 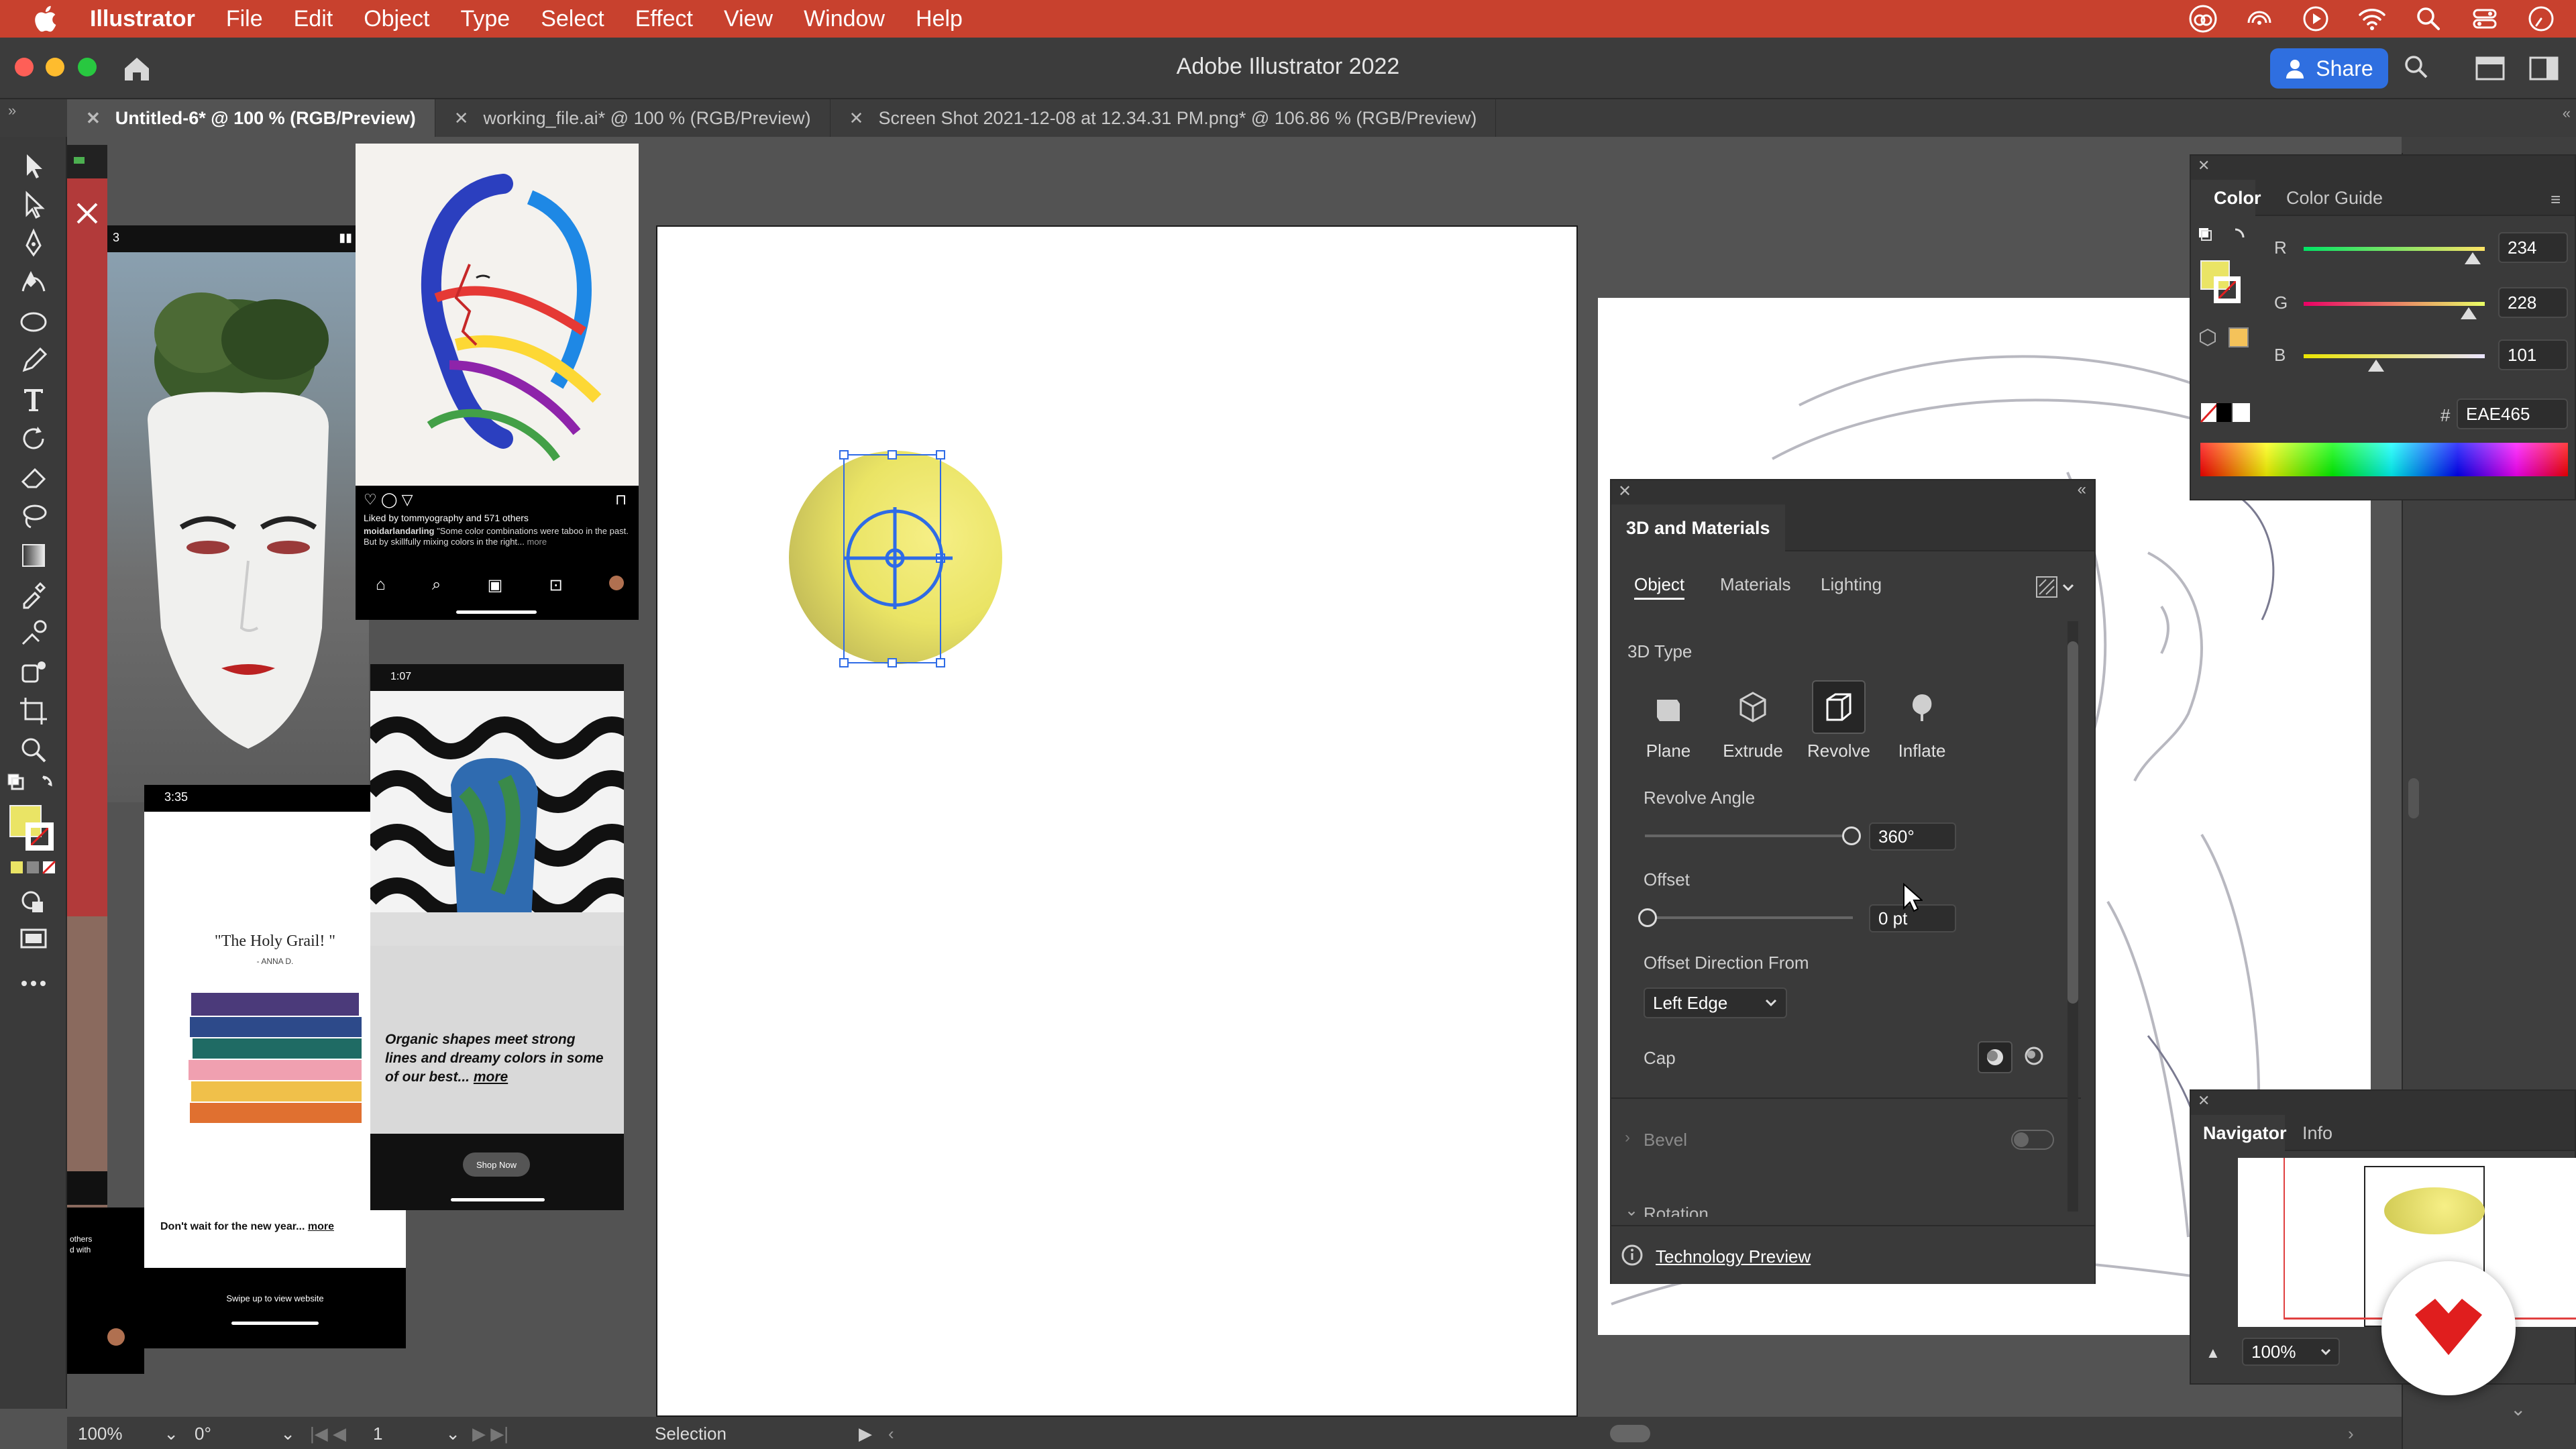 What do you see at coordinates (33, 283) in the screenshot?
I see `curvature-tool-icon` at bounding box center [33, 283].